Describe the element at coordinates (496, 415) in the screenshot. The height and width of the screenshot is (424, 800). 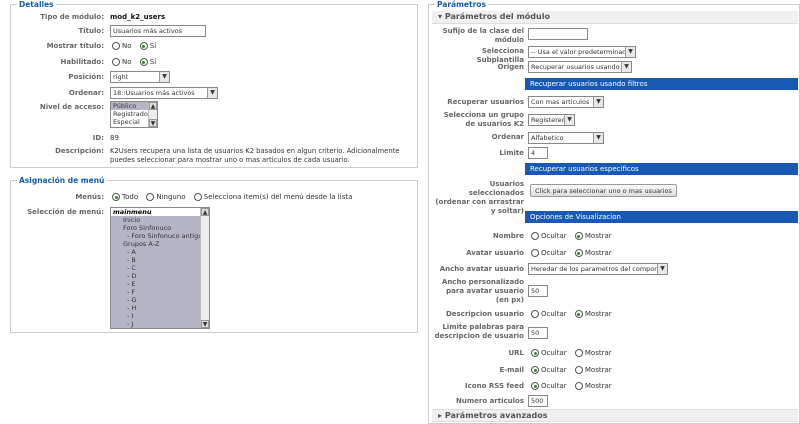
I see `advanced-params-title: Parámetros avanzados` at that location.